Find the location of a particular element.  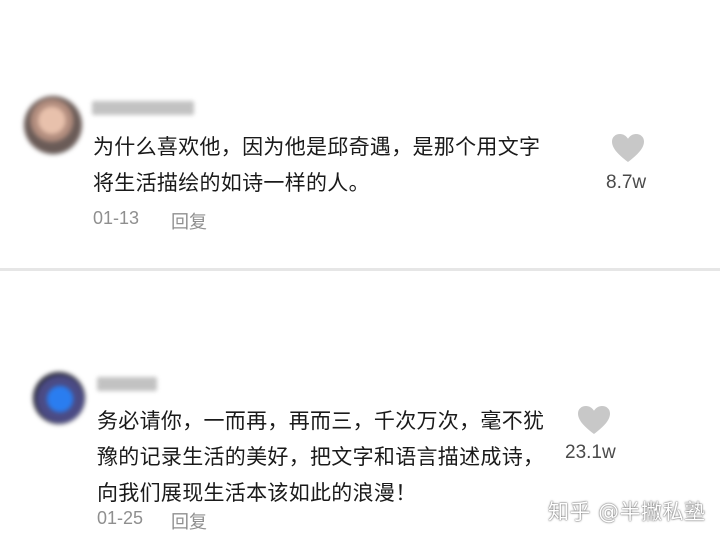

comment-line: 将生活描绘的如诗一样的人。 is located at coordinates (231, 183).